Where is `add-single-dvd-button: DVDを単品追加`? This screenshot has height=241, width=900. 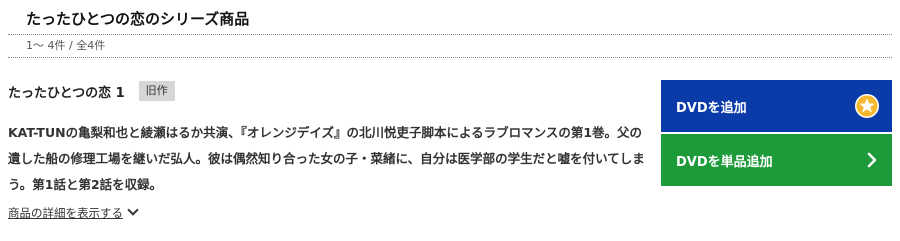
add-single-dvd-button: DVDを単品追加 is located at coordinates (776, 160).